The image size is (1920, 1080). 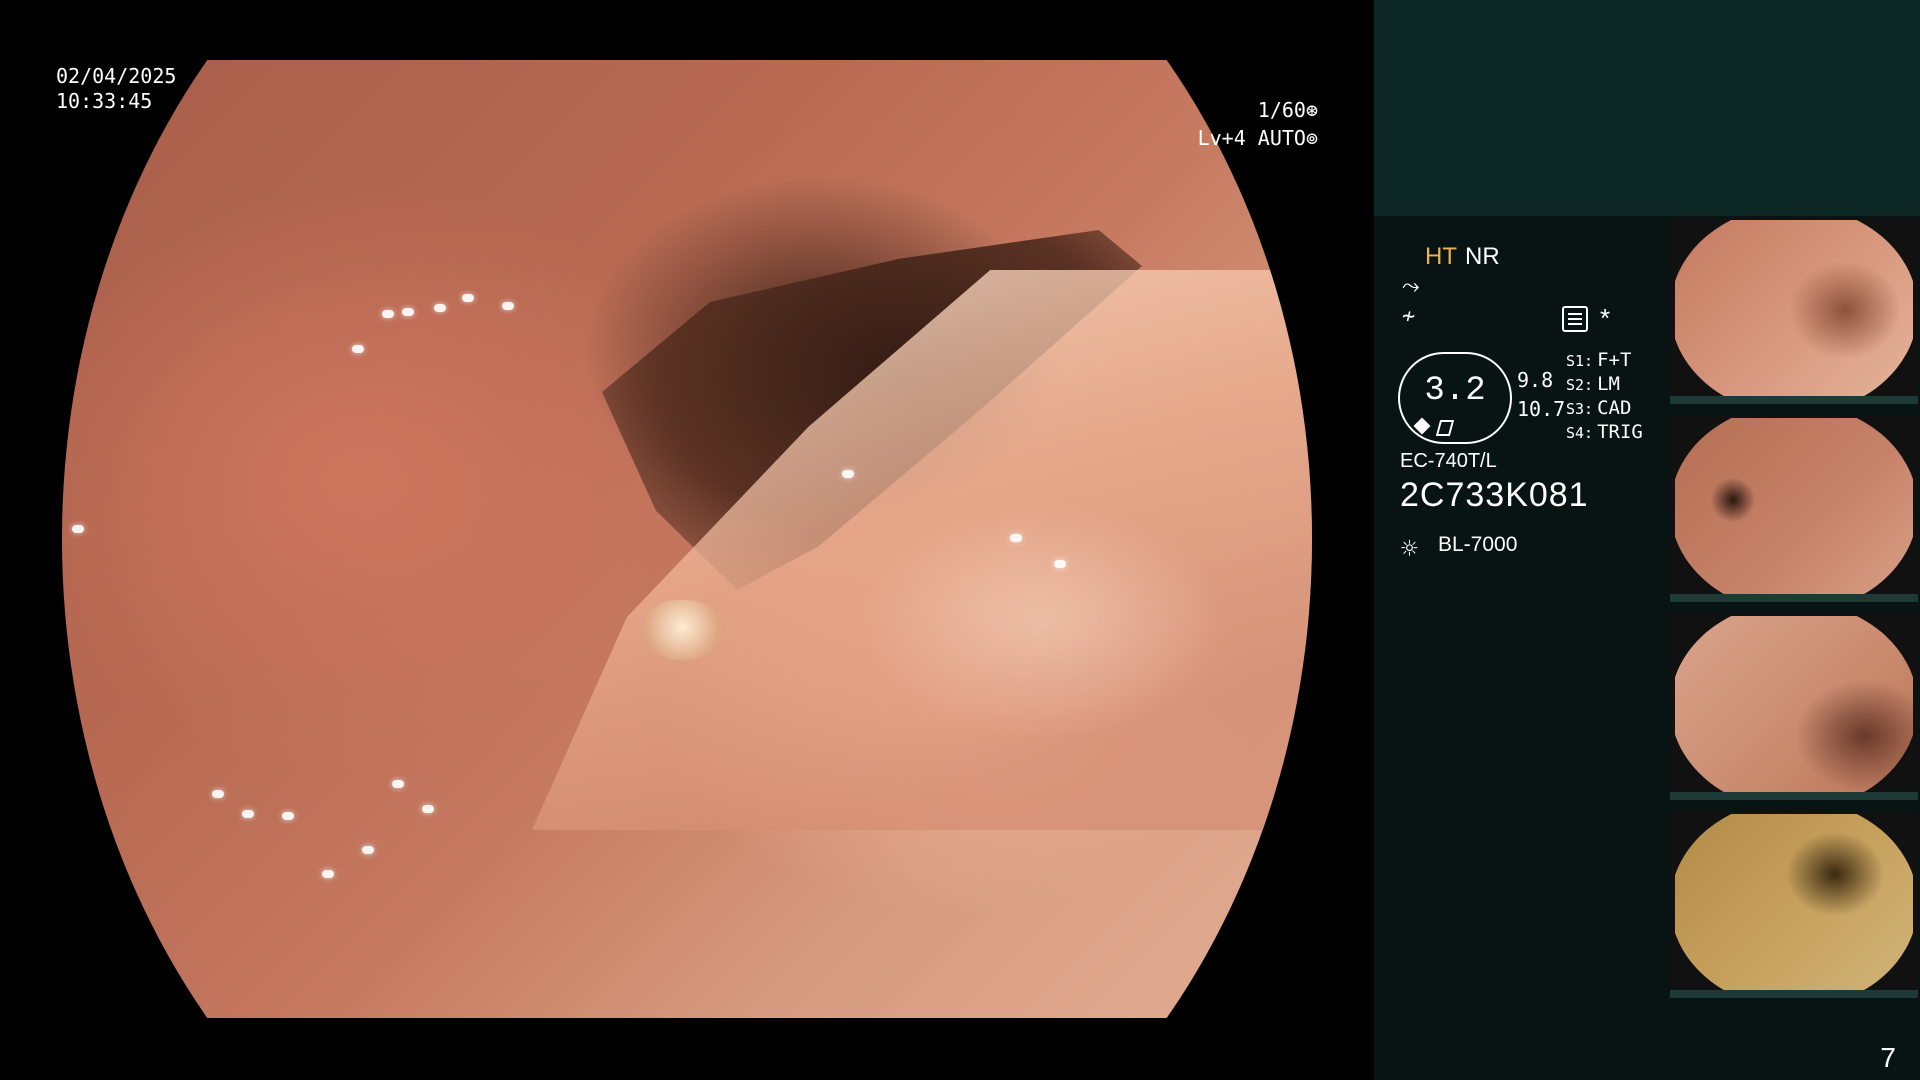 What do you see at coordinates (1409, 316) in the screenshot?
I see `edge-enhance-icon: ≁` at bounding box center [1409, 316].